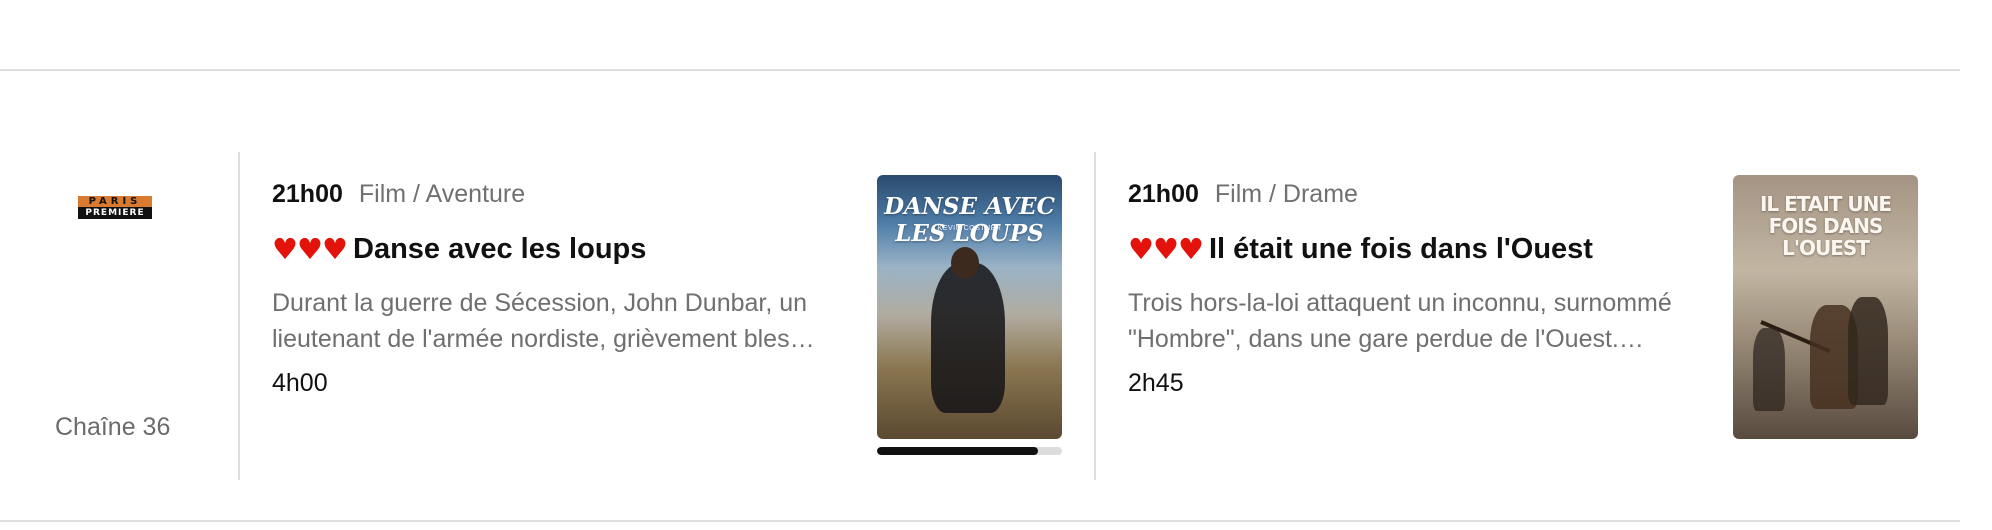  I want to click on watch-progress-bar, so click(969, 451).